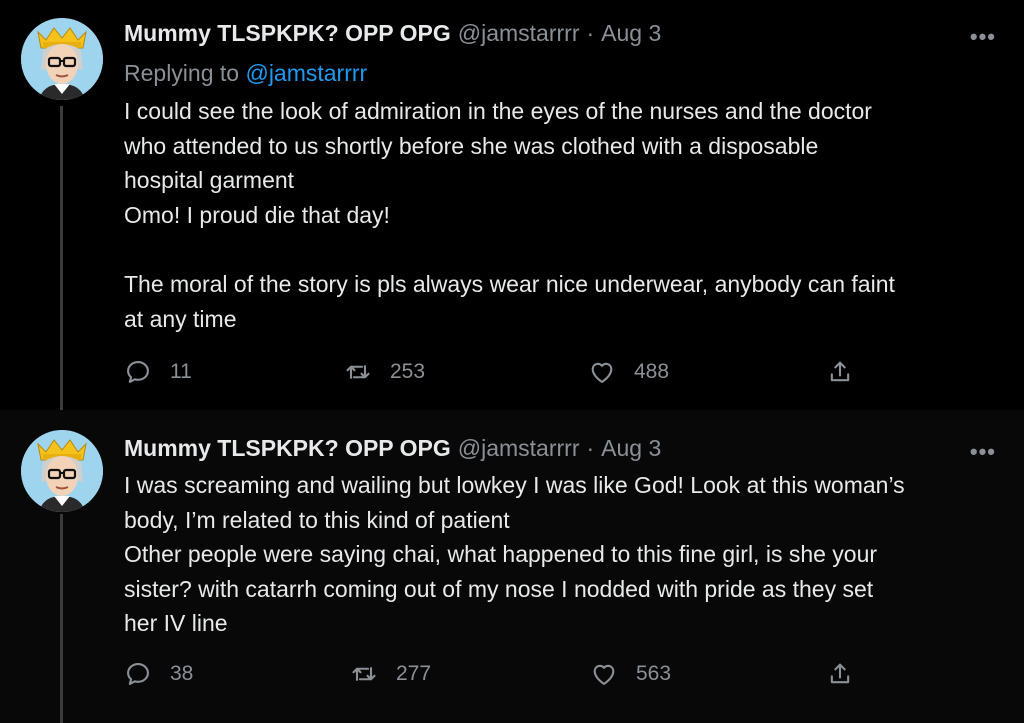 This screenshot has width=1024, height=723. I want to click on retweet-count: 253, so click(408, 371).